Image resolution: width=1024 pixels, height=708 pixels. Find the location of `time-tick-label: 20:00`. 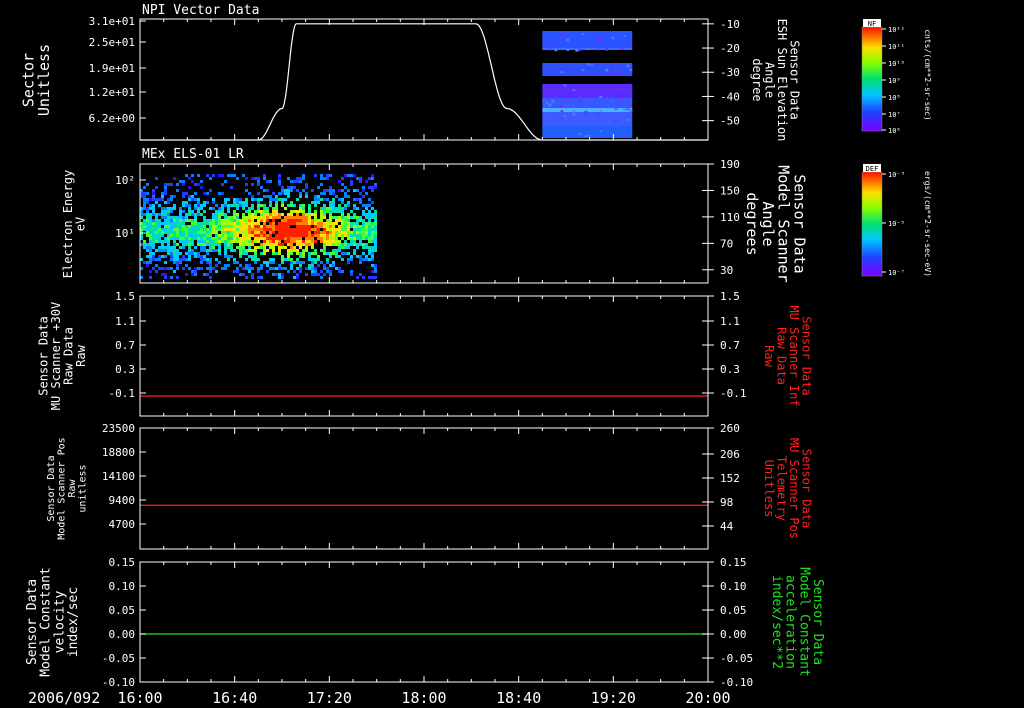

time-tick-label: 20:00 is located at coordinates (707, 698).